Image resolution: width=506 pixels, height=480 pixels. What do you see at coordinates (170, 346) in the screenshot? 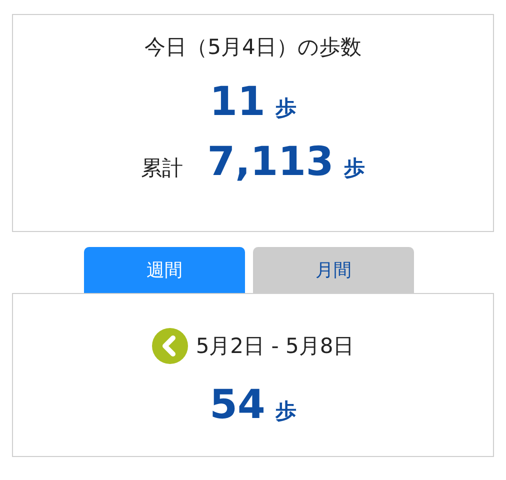
I see `back-icon` at bounding box center [170, 346].